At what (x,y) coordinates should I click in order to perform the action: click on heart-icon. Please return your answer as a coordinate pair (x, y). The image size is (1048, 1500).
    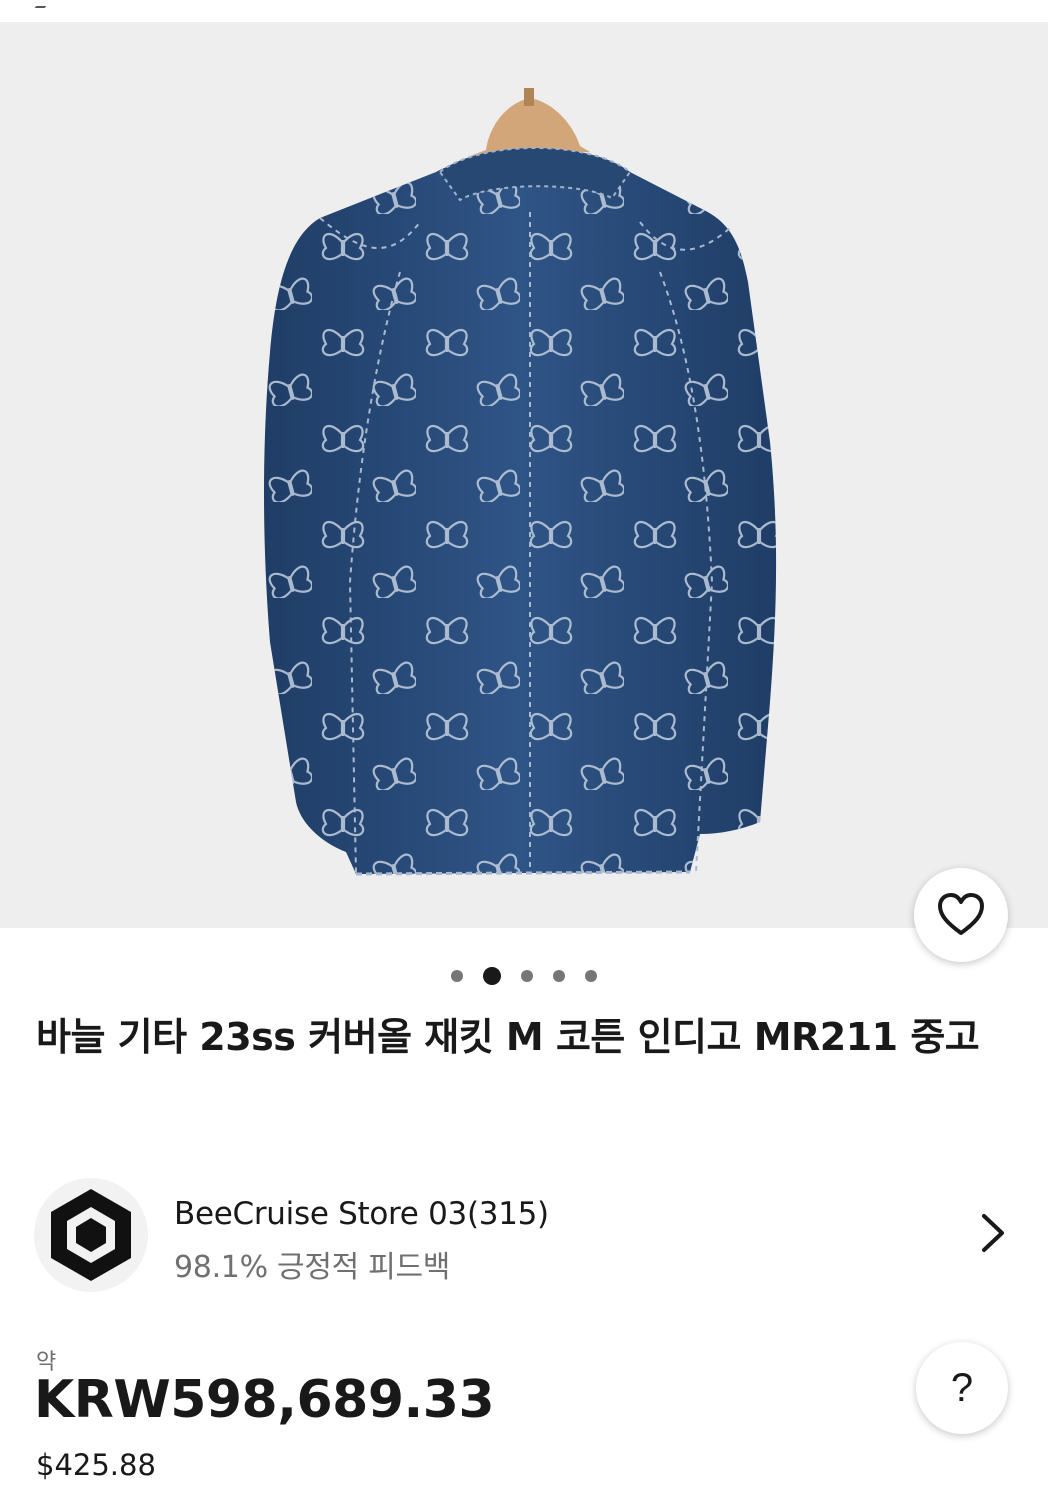
    Looking at the image, I should click on (961, 914).